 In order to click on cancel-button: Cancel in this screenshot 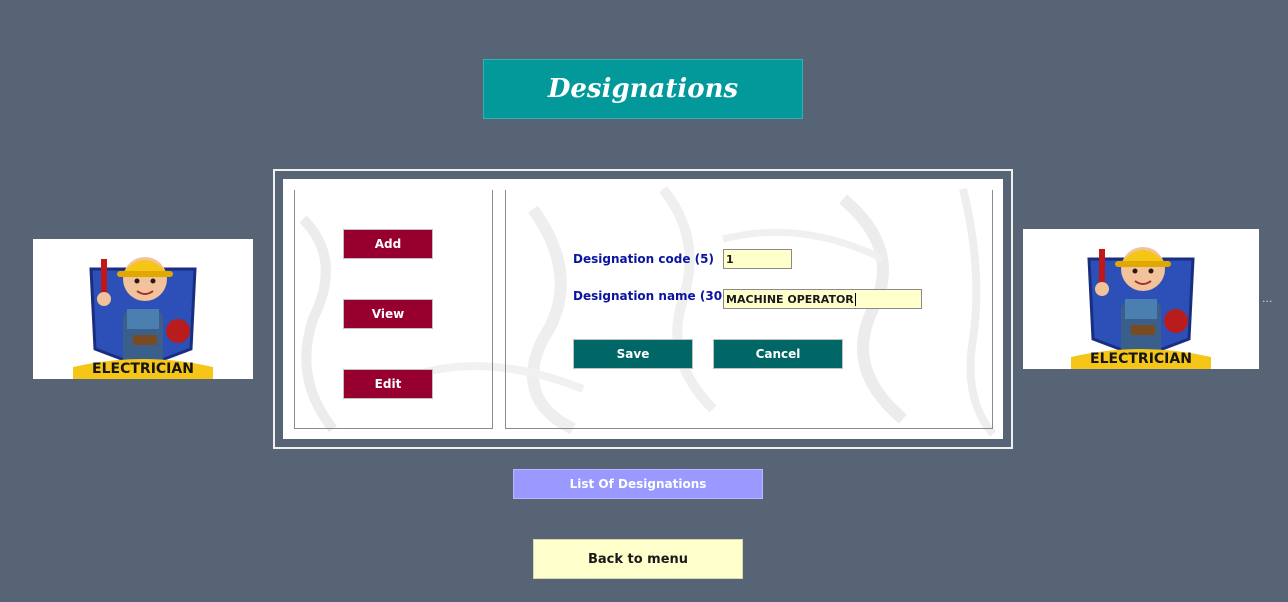, I will do `click(778, 354)`.